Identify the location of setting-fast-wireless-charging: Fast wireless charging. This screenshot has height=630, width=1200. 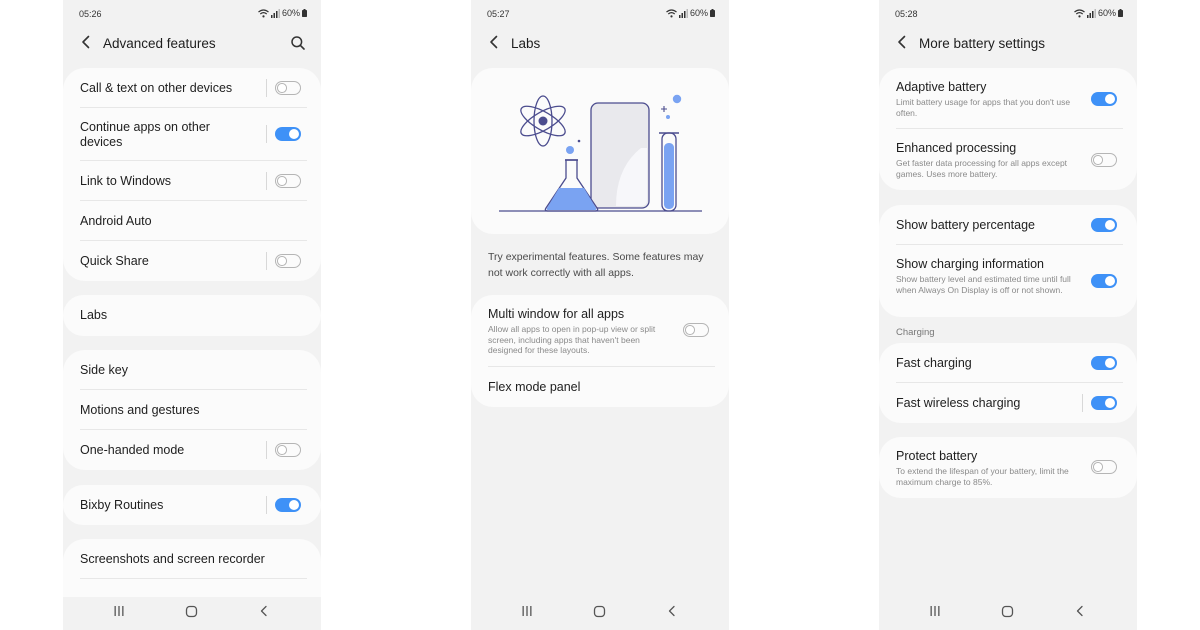
(1008, 403).